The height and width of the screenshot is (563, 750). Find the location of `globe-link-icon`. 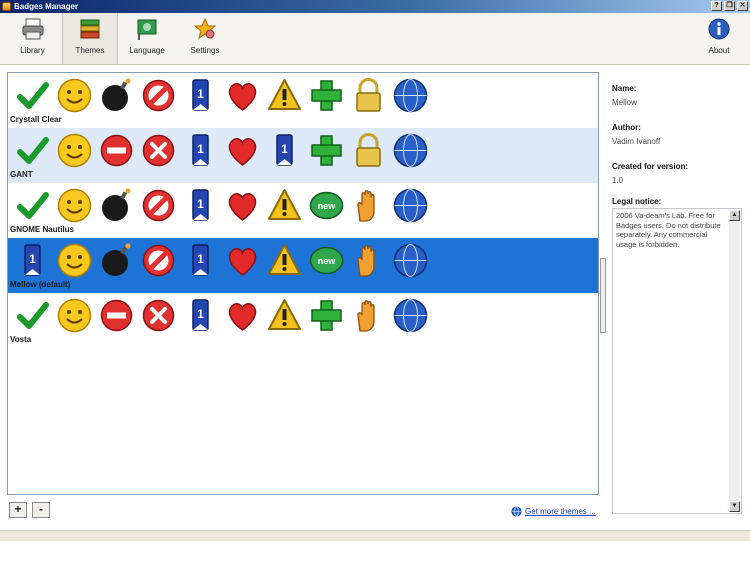

globe-link-icon is located at coordinates (516, 511).